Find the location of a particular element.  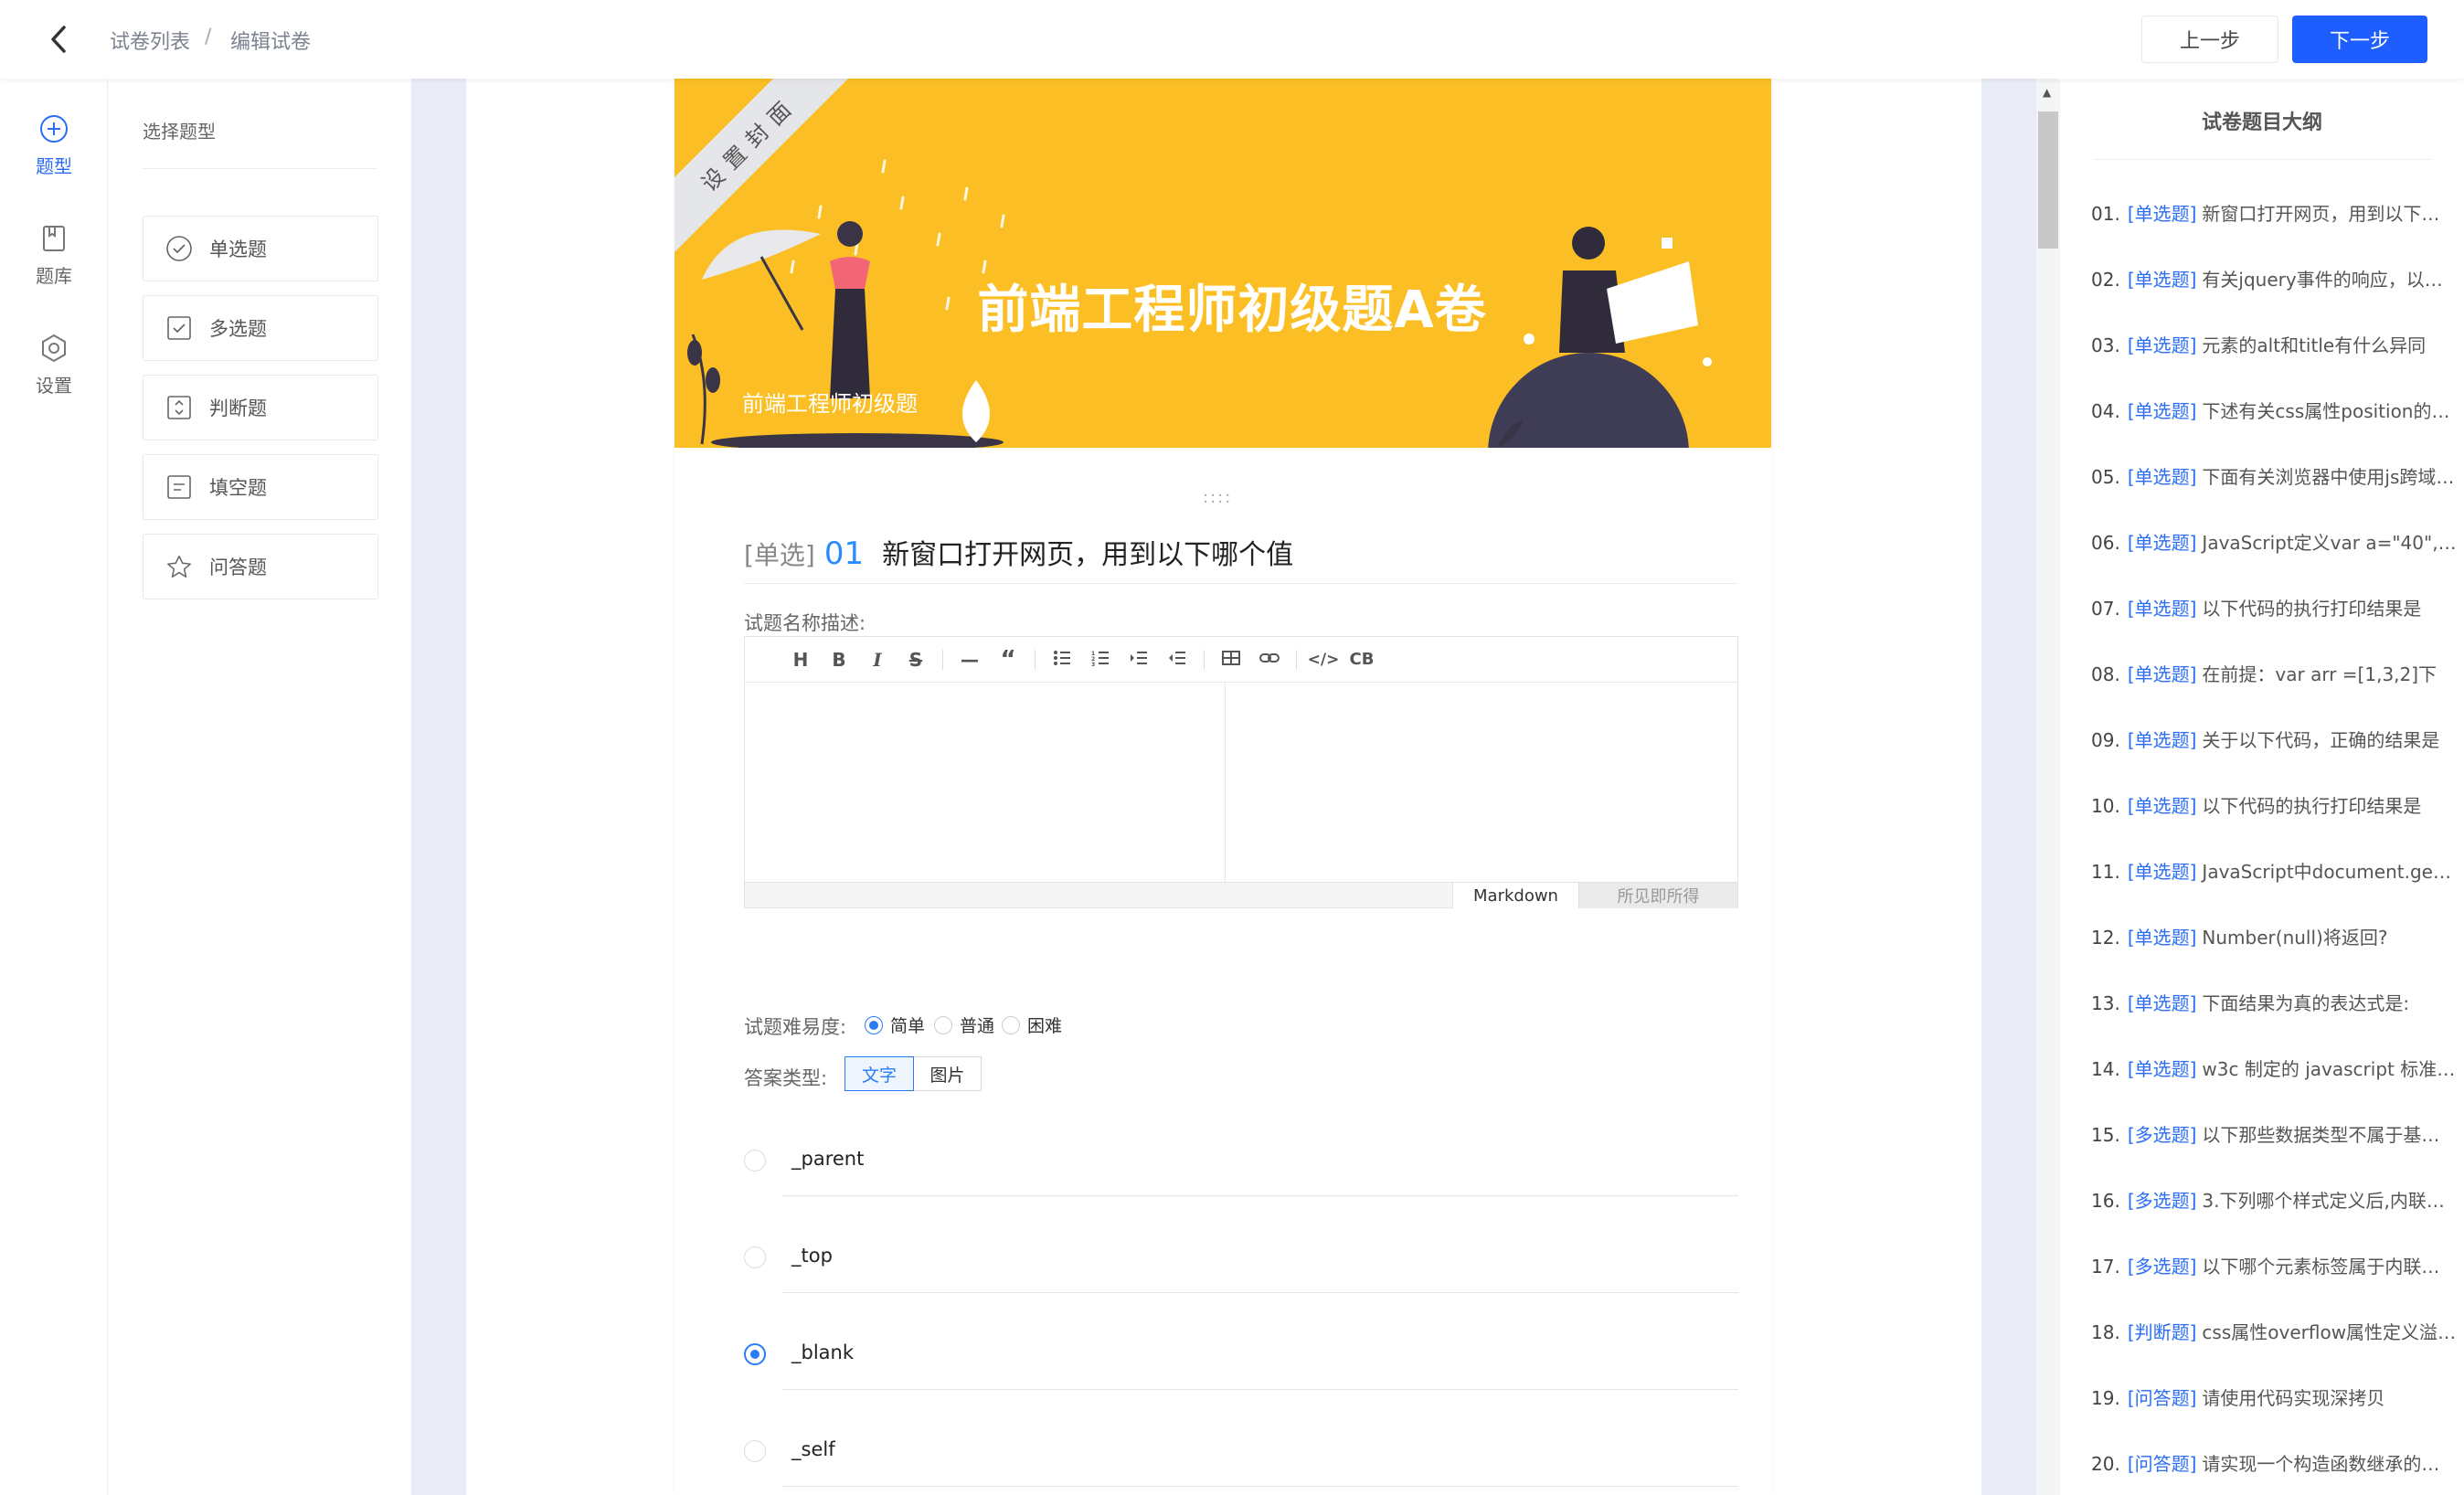

outline-item: 05. [单选题]下面有关浏览器中使用js跨域获取数据 is located at coordinates (2274, 476).